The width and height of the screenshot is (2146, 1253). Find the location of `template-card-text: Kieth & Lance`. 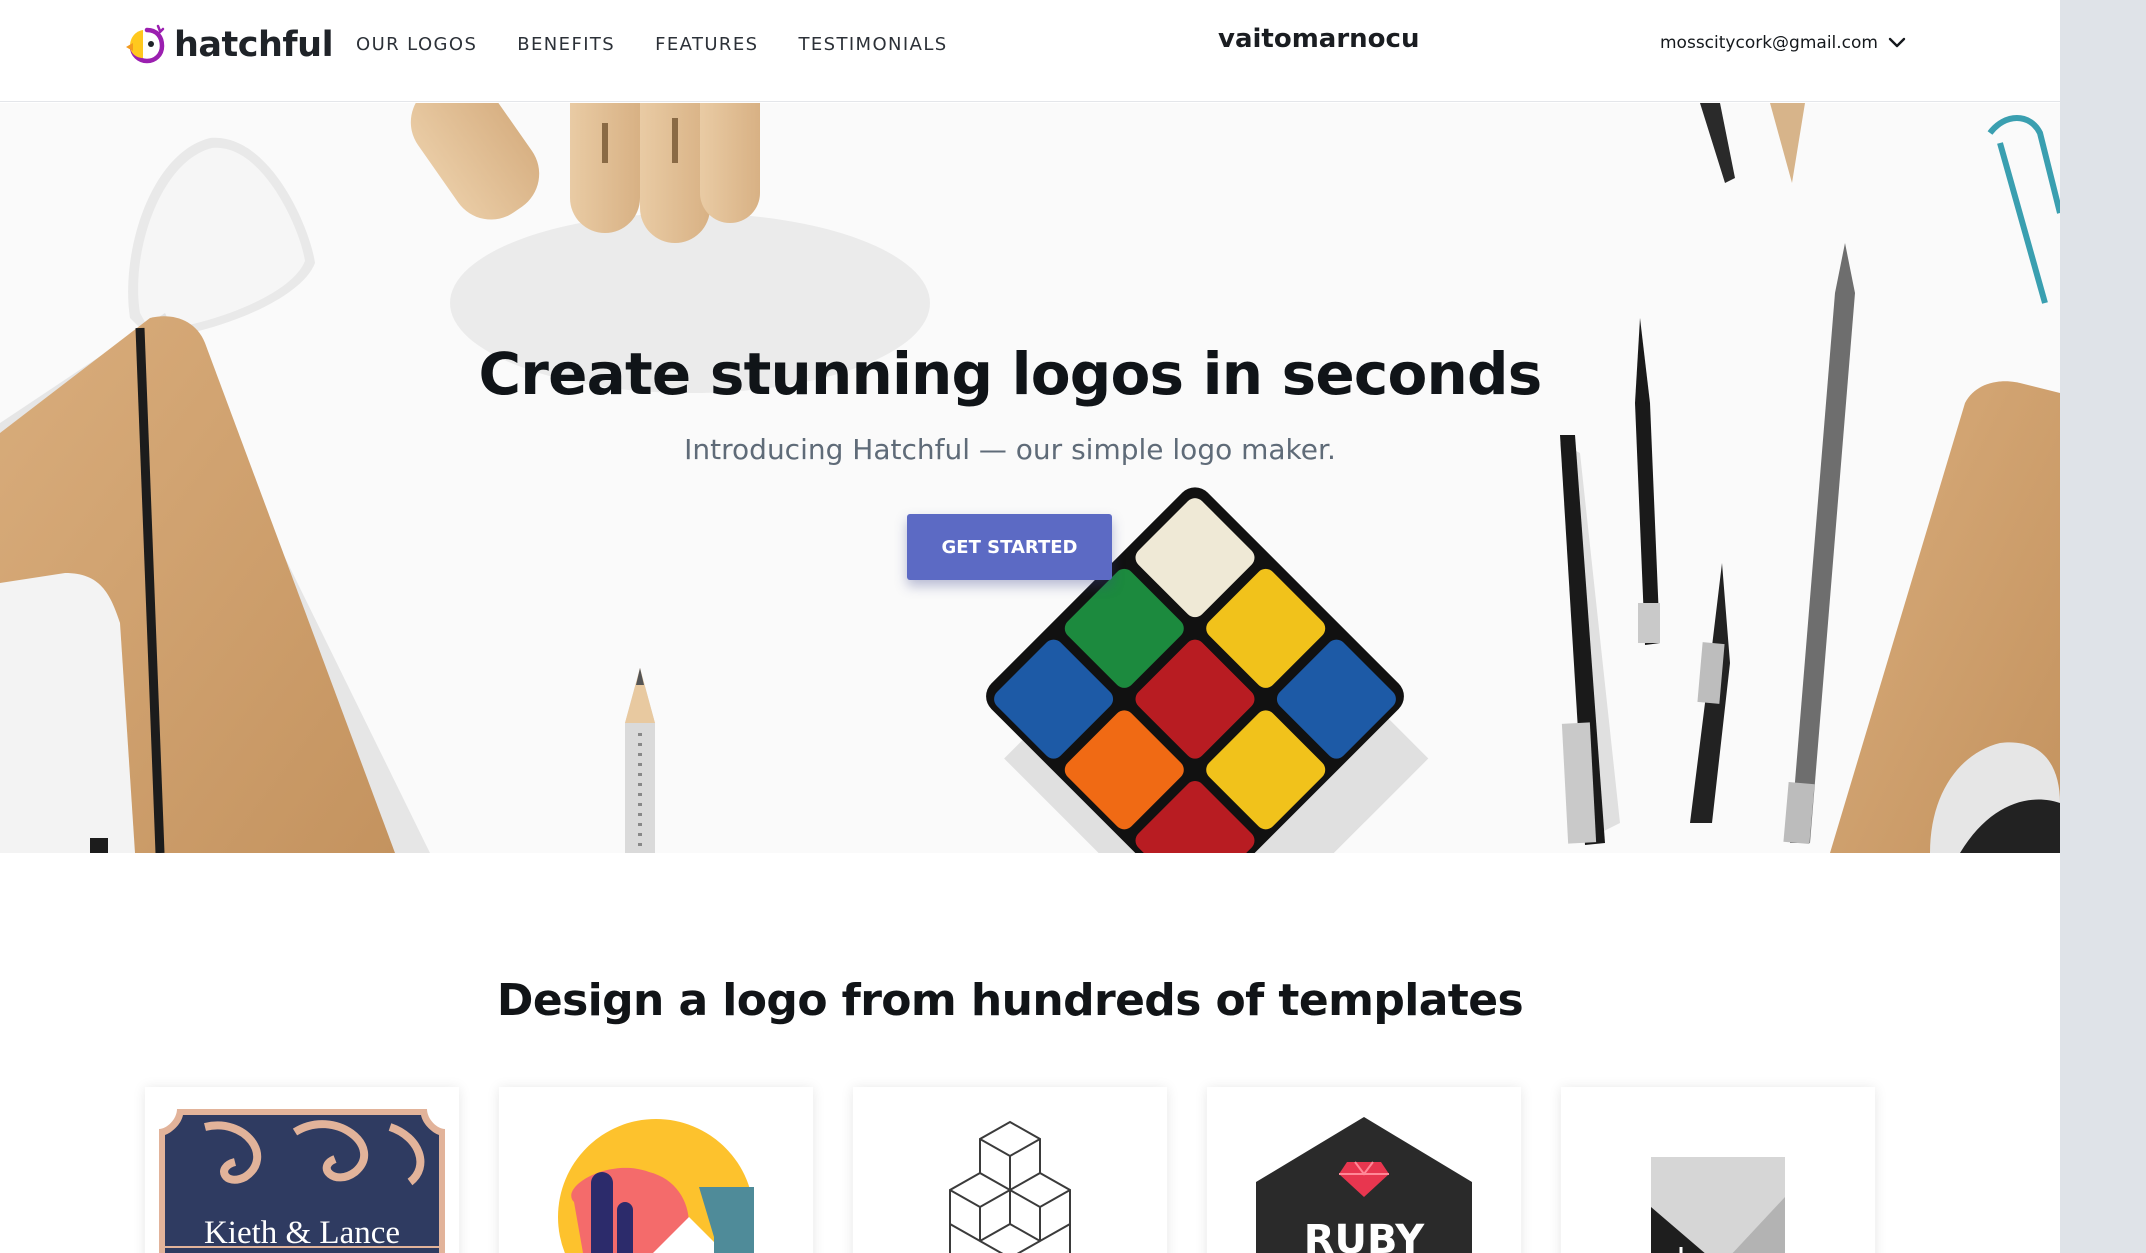

template-card-text: Kieth & Lance is located at coordinates (302, 1233).